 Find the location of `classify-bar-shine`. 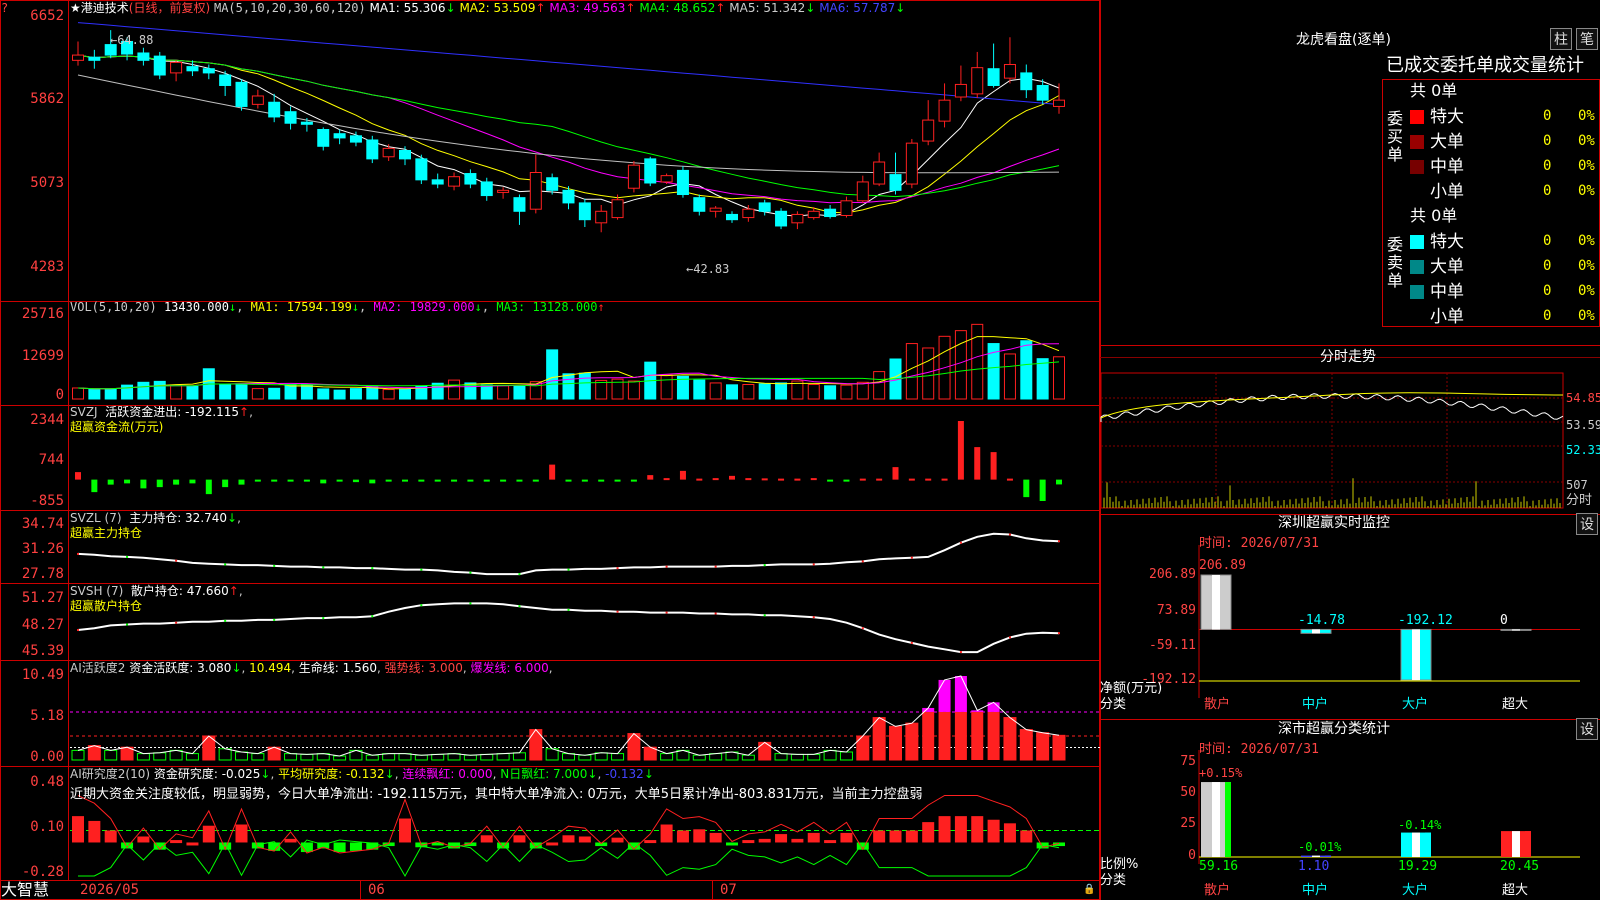

classify-bar-shine is located at coordinates (1316, 856).